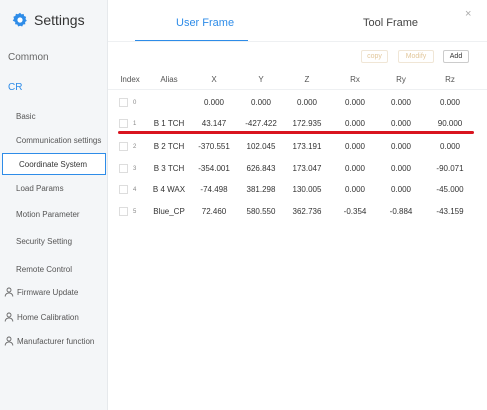 Image resolution: width=487 pixels, height=410 pixels. I want to click on row-index: 5, so click(135, 212).